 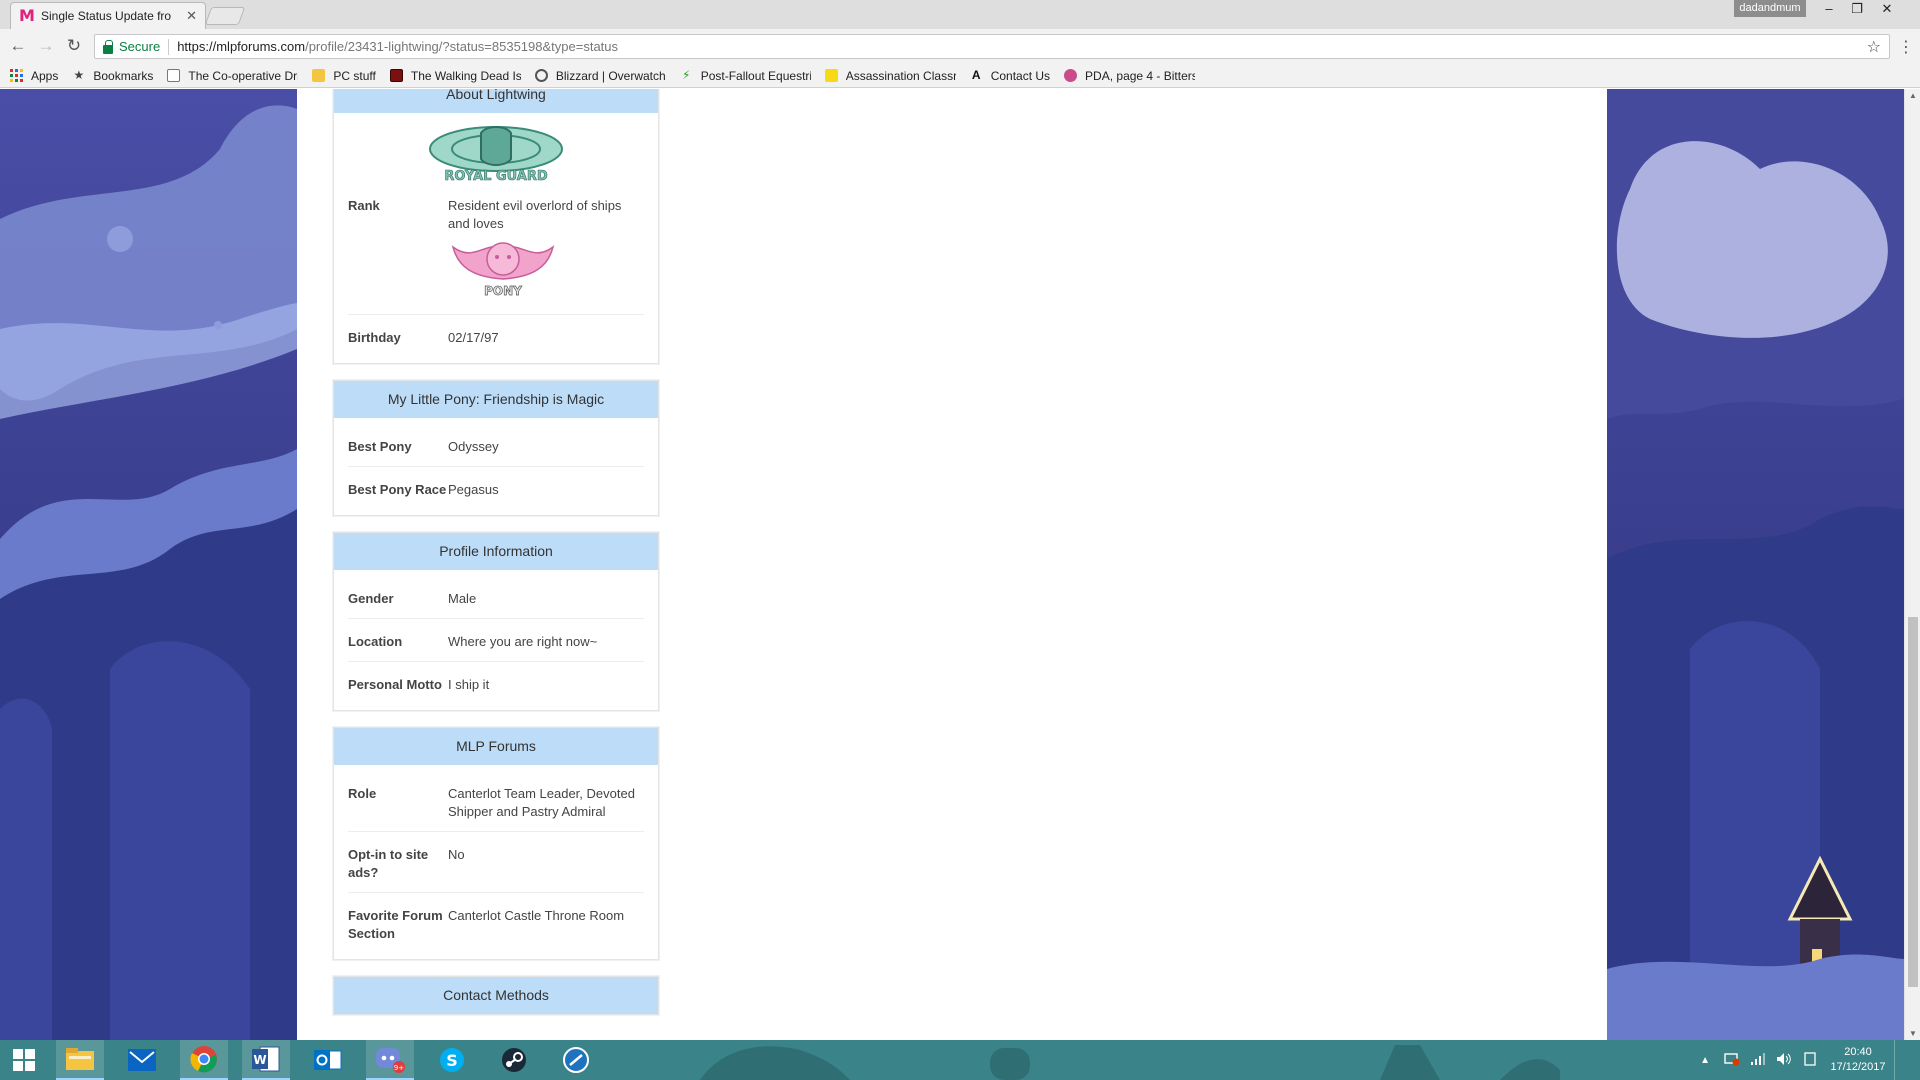 I want to click on bookmark-pc-stuff: PC stuff, so click(x=344, y=76).